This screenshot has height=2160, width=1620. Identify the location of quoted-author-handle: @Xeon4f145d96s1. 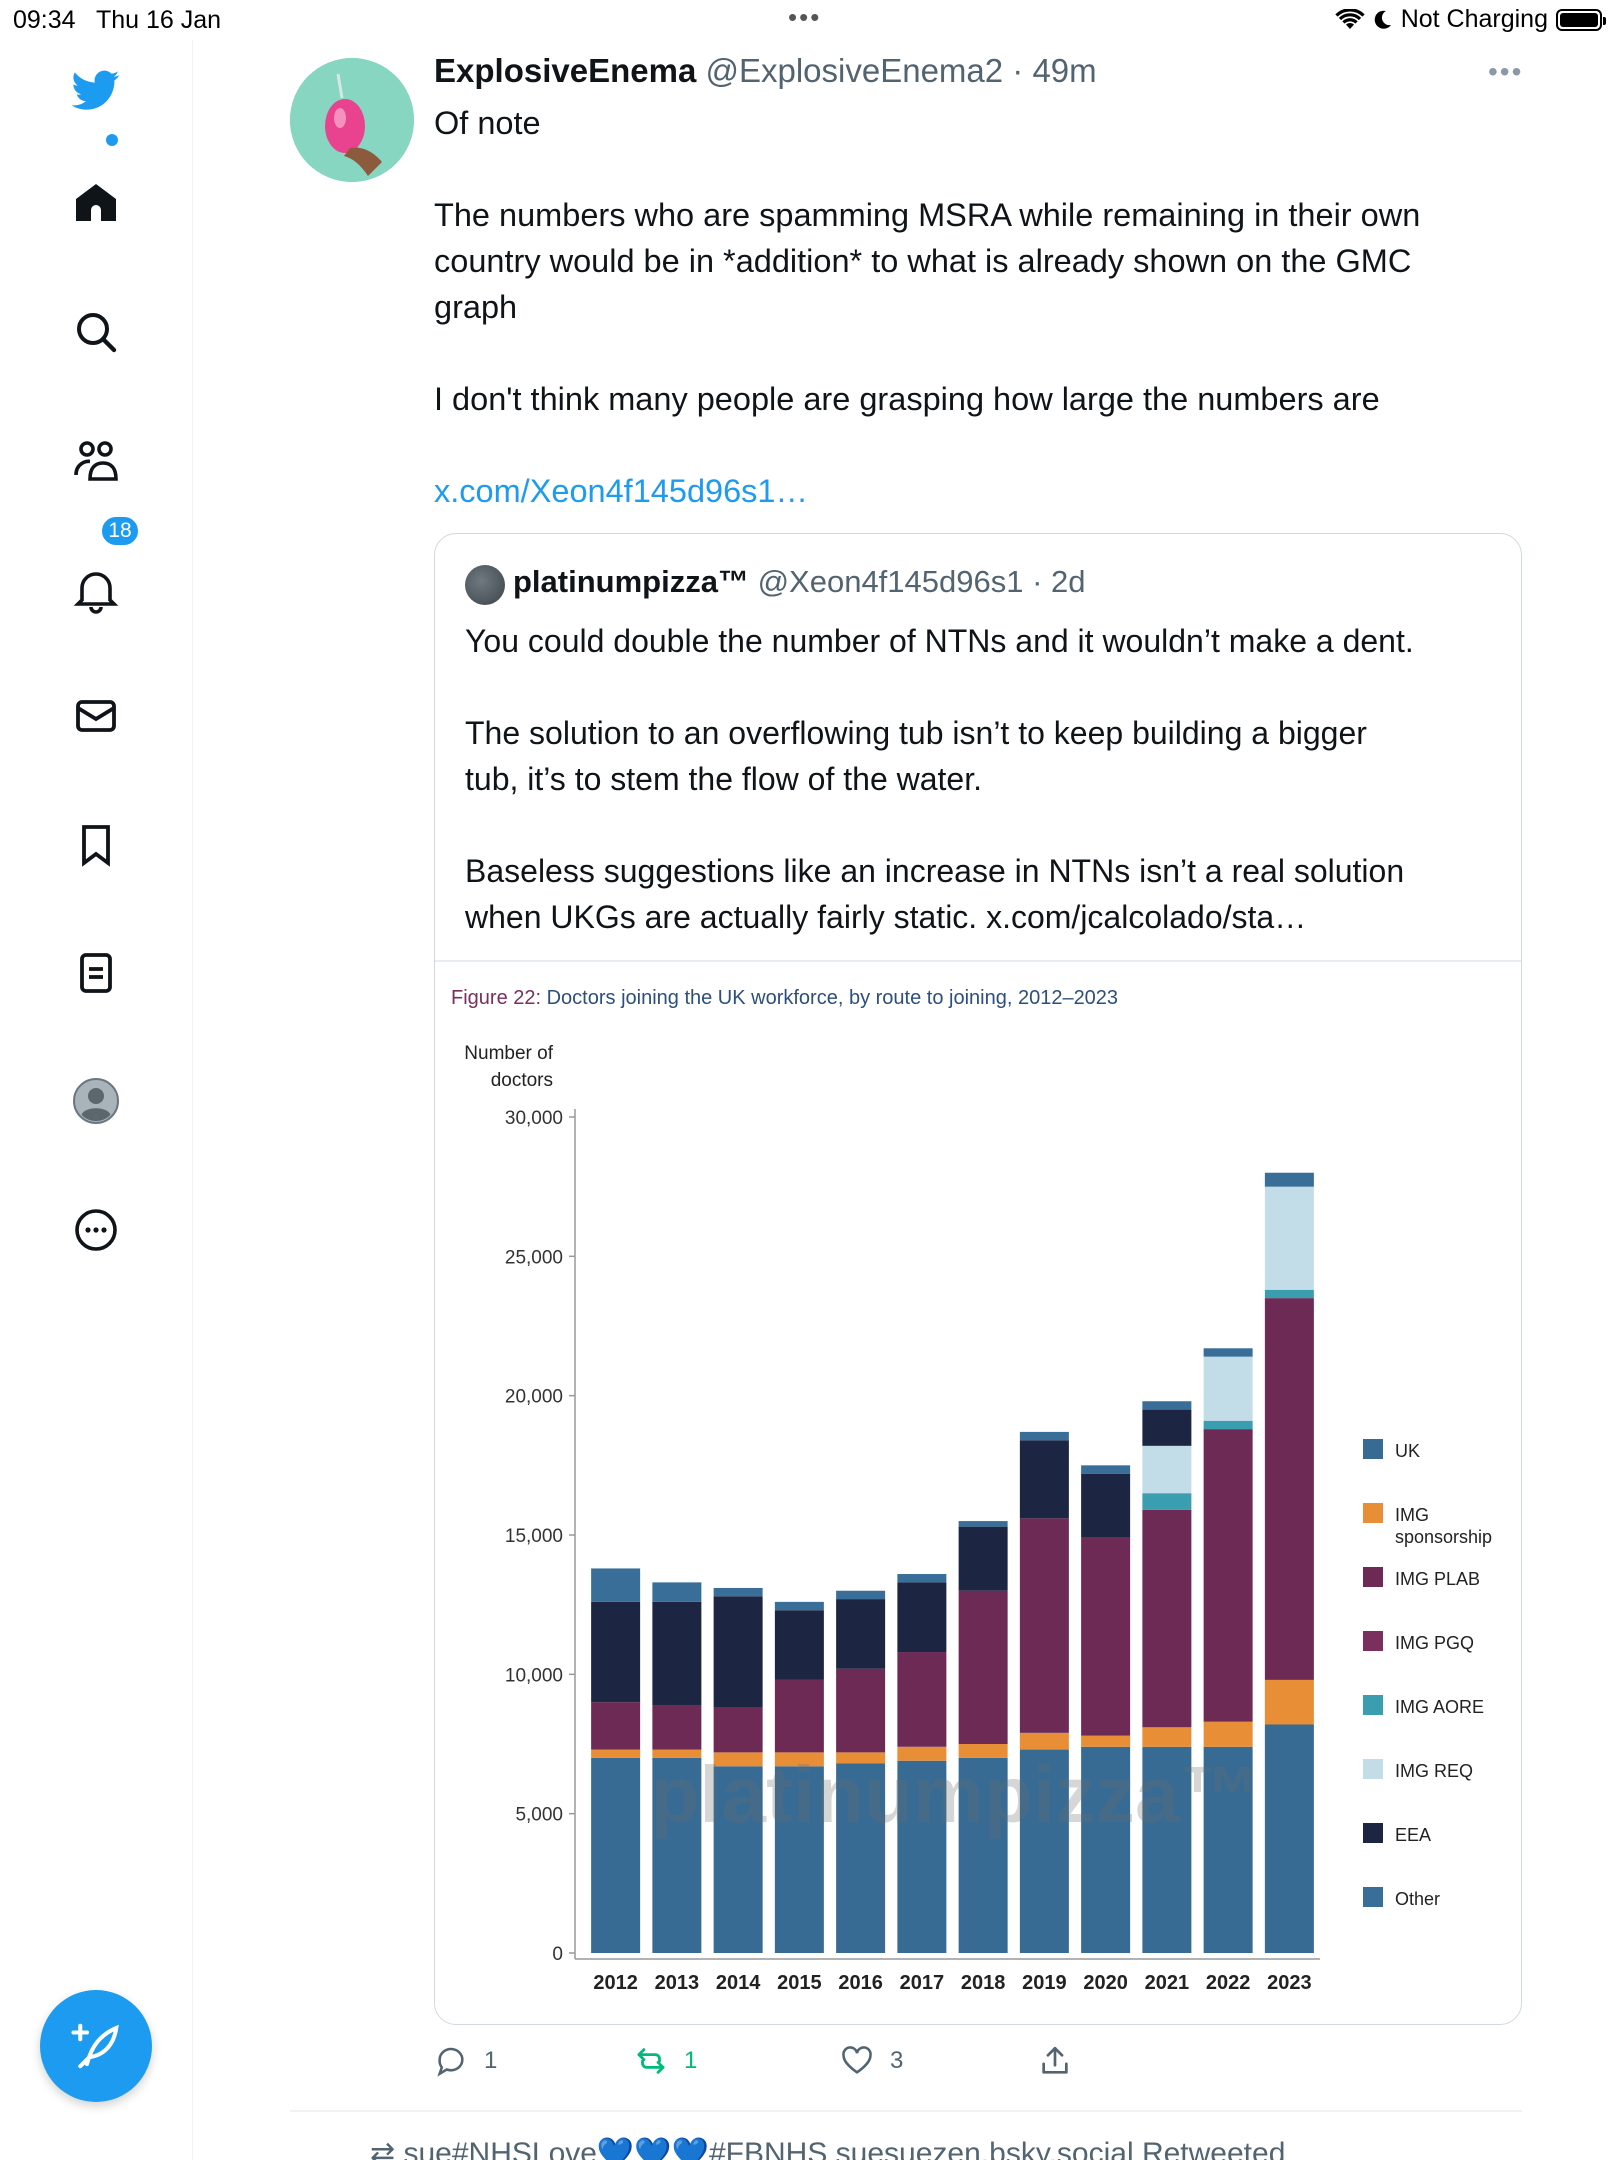
(891, 581).